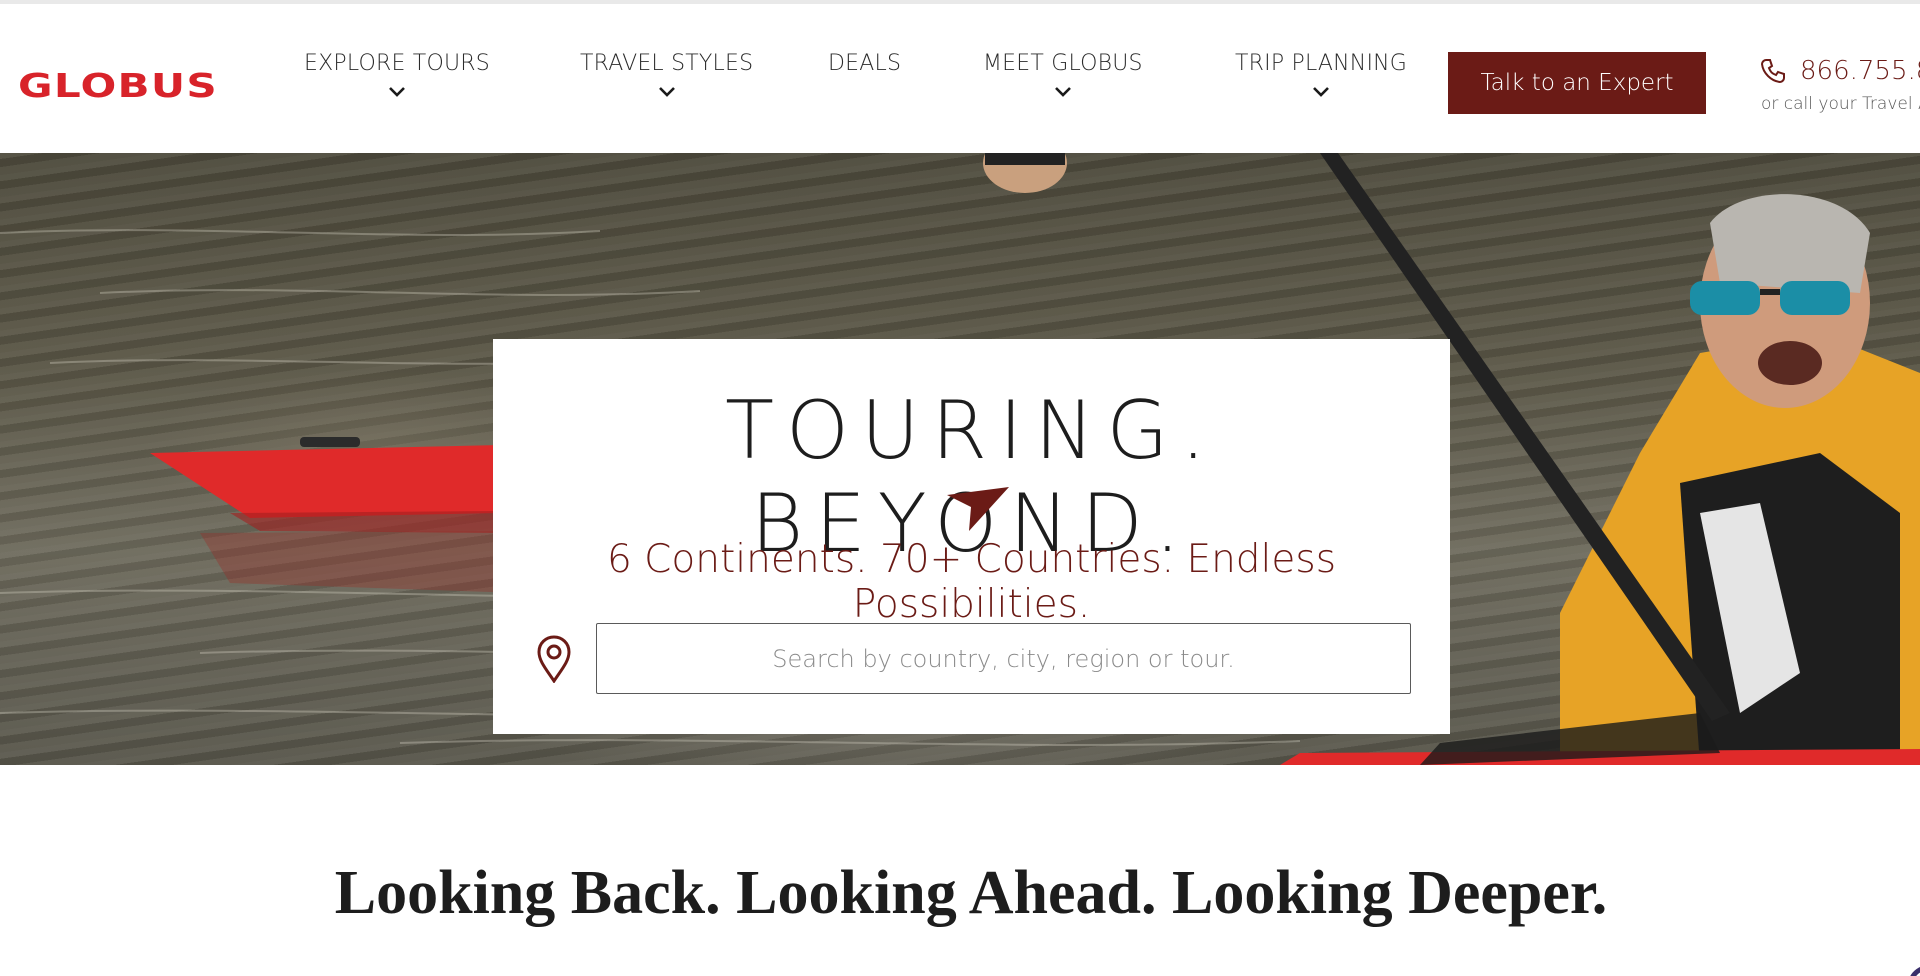  What do you see at coordinates (1840, 104) in the screenshot?
I see `phone-subtext: or call your Travel Advisor` at bounding box center [1840, 104].